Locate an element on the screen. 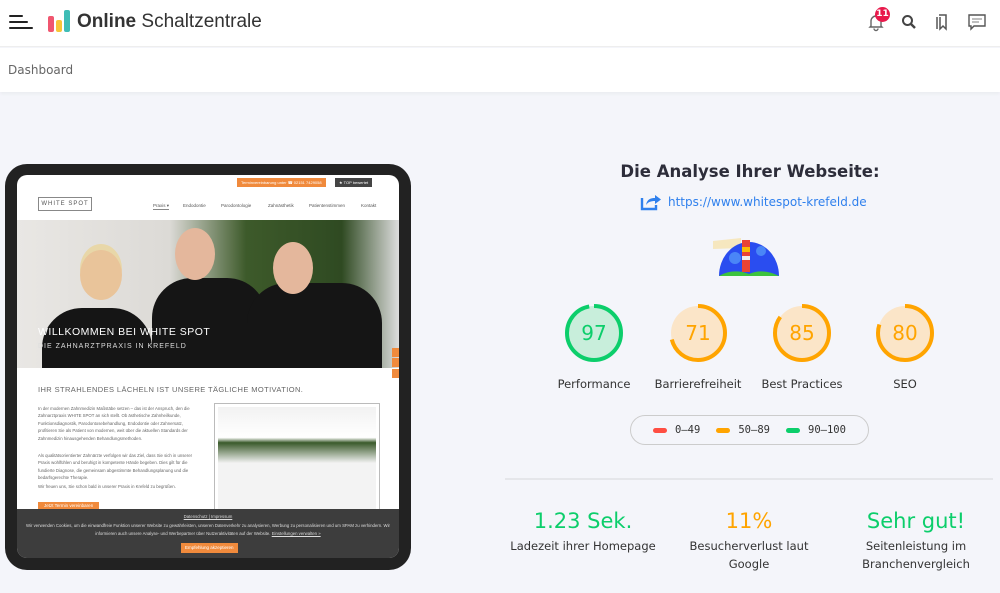 This screenshot has height=593, width=1000. score-gauge: 85 is located at coordinates (802, 333).